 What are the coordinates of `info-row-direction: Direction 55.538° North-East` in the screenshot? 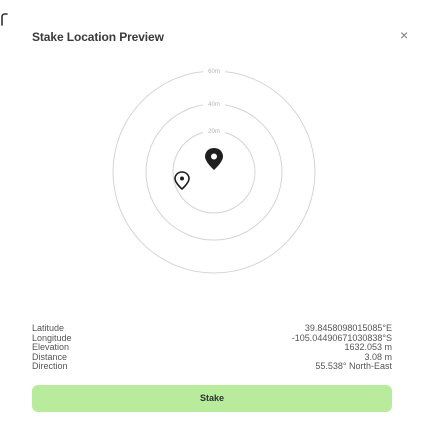 It's located at (212, 366).